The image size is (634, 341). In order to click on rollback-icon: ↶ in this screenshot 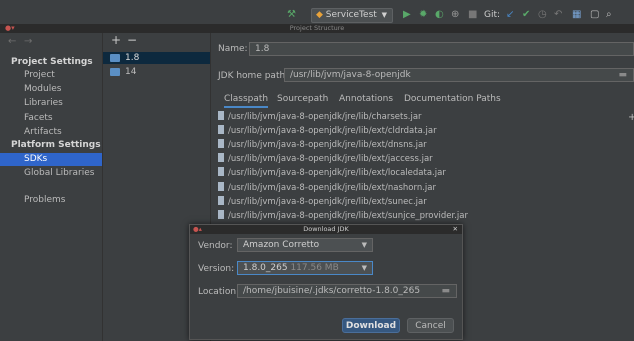, I will do `click(558, 15)`.